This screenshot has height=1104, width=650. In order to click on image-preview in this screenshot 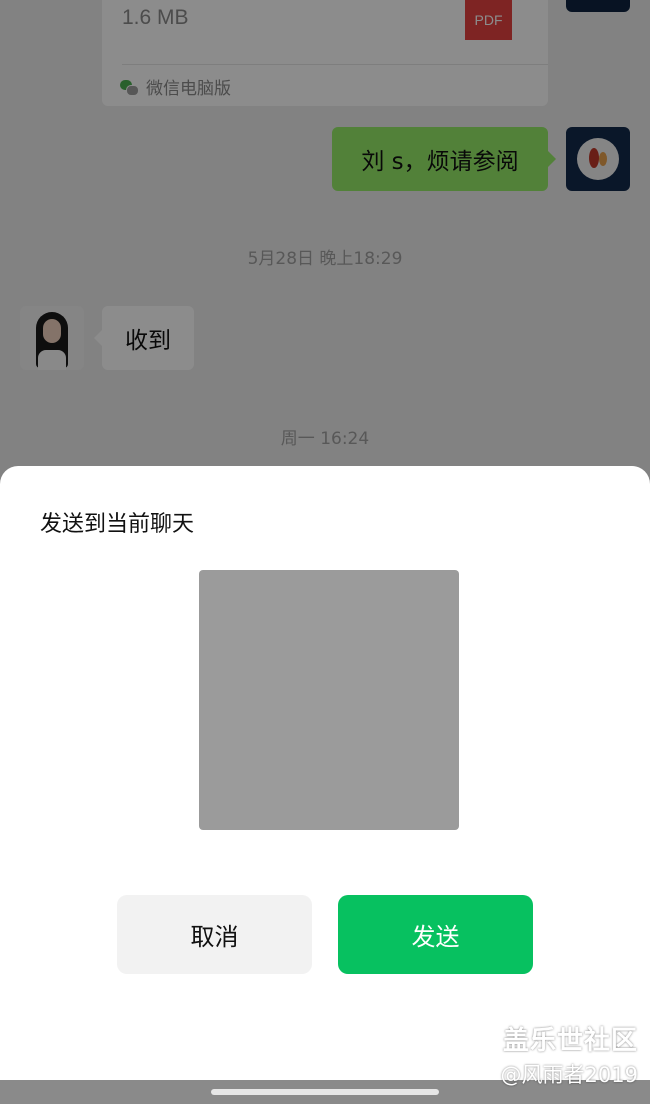, I will do `click(329, 700)`.